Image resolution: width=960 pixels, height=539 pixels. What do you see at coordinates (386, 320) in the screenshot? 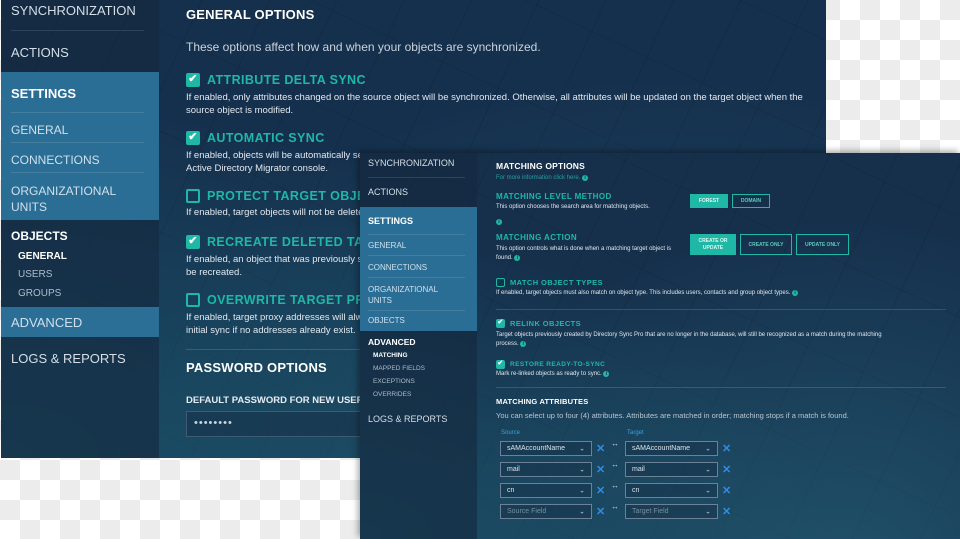
I see `nav-settings-objects: OBJECTS` at bounding box center [386, 320].